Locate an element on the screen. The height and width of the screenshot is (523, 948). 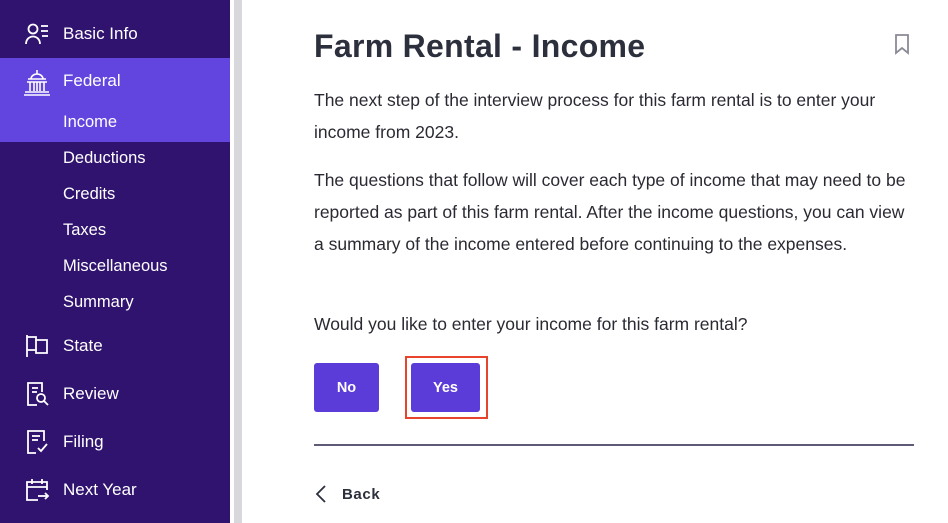
sidebar-subitem-label: Deductions is located at coordinates (104, 158).